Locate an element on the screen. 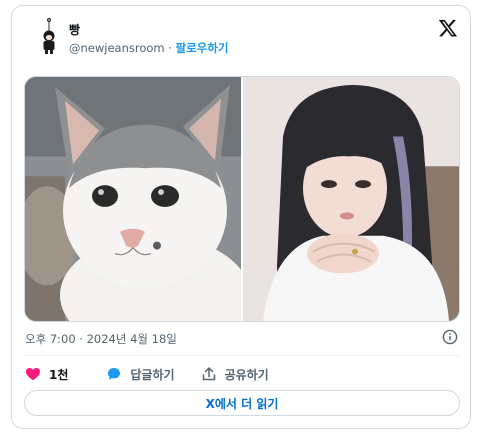  author-name: 빵 is located at coordinates (74, 29).